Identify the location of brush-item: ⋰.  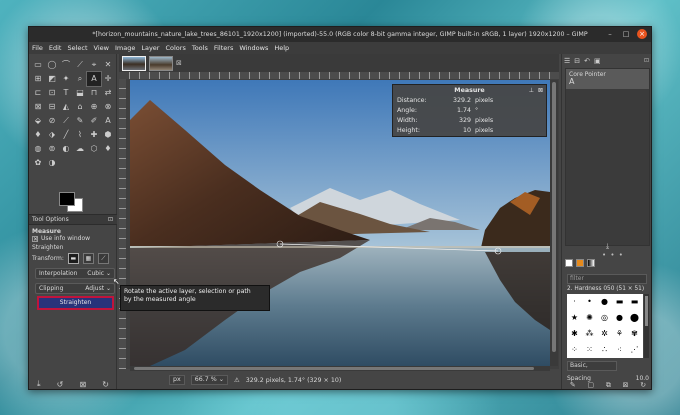
(634, 350).